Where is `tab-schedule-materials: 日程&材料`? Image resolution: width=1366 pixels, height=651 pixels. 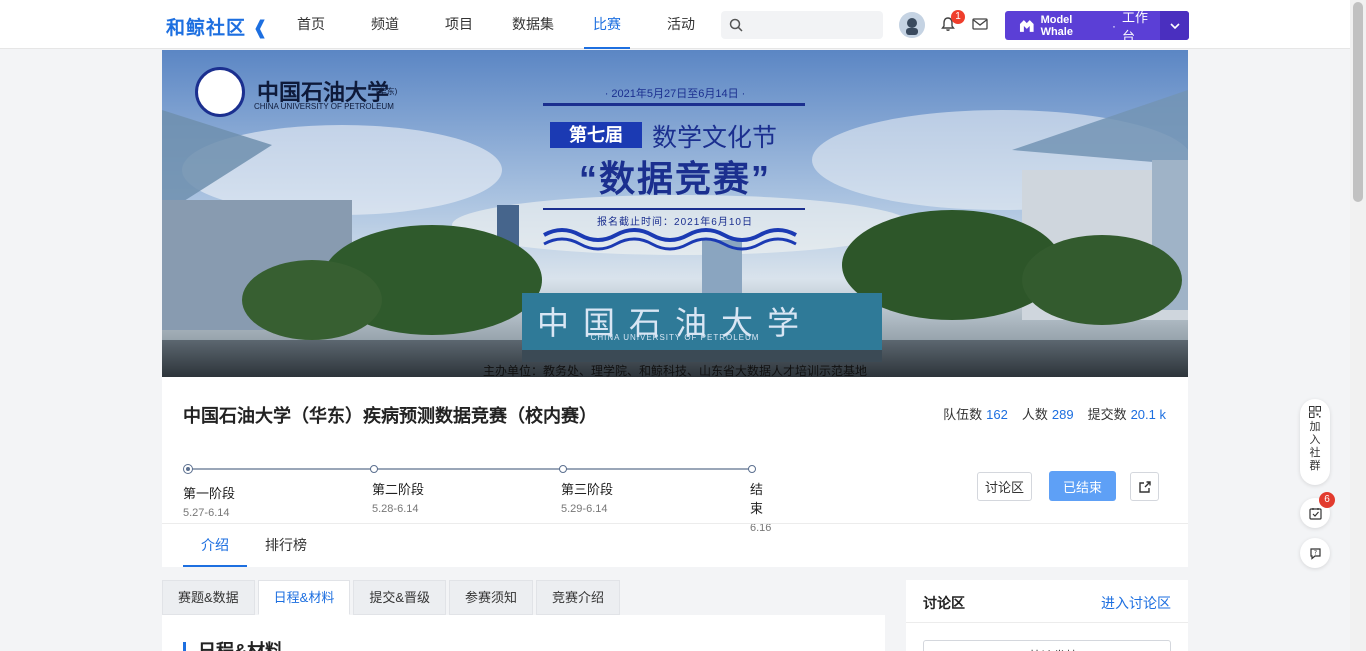
tab-schedule-materials: 日程&材料 is located at coordinates (304, 597).